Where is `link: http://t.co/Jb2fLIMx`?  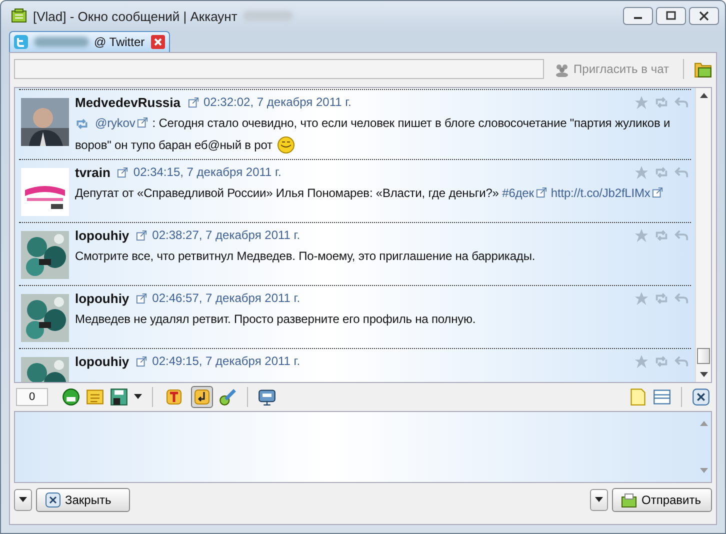 link: http://t.co/Jb2fLIMx is located at coordinates (607, 193).